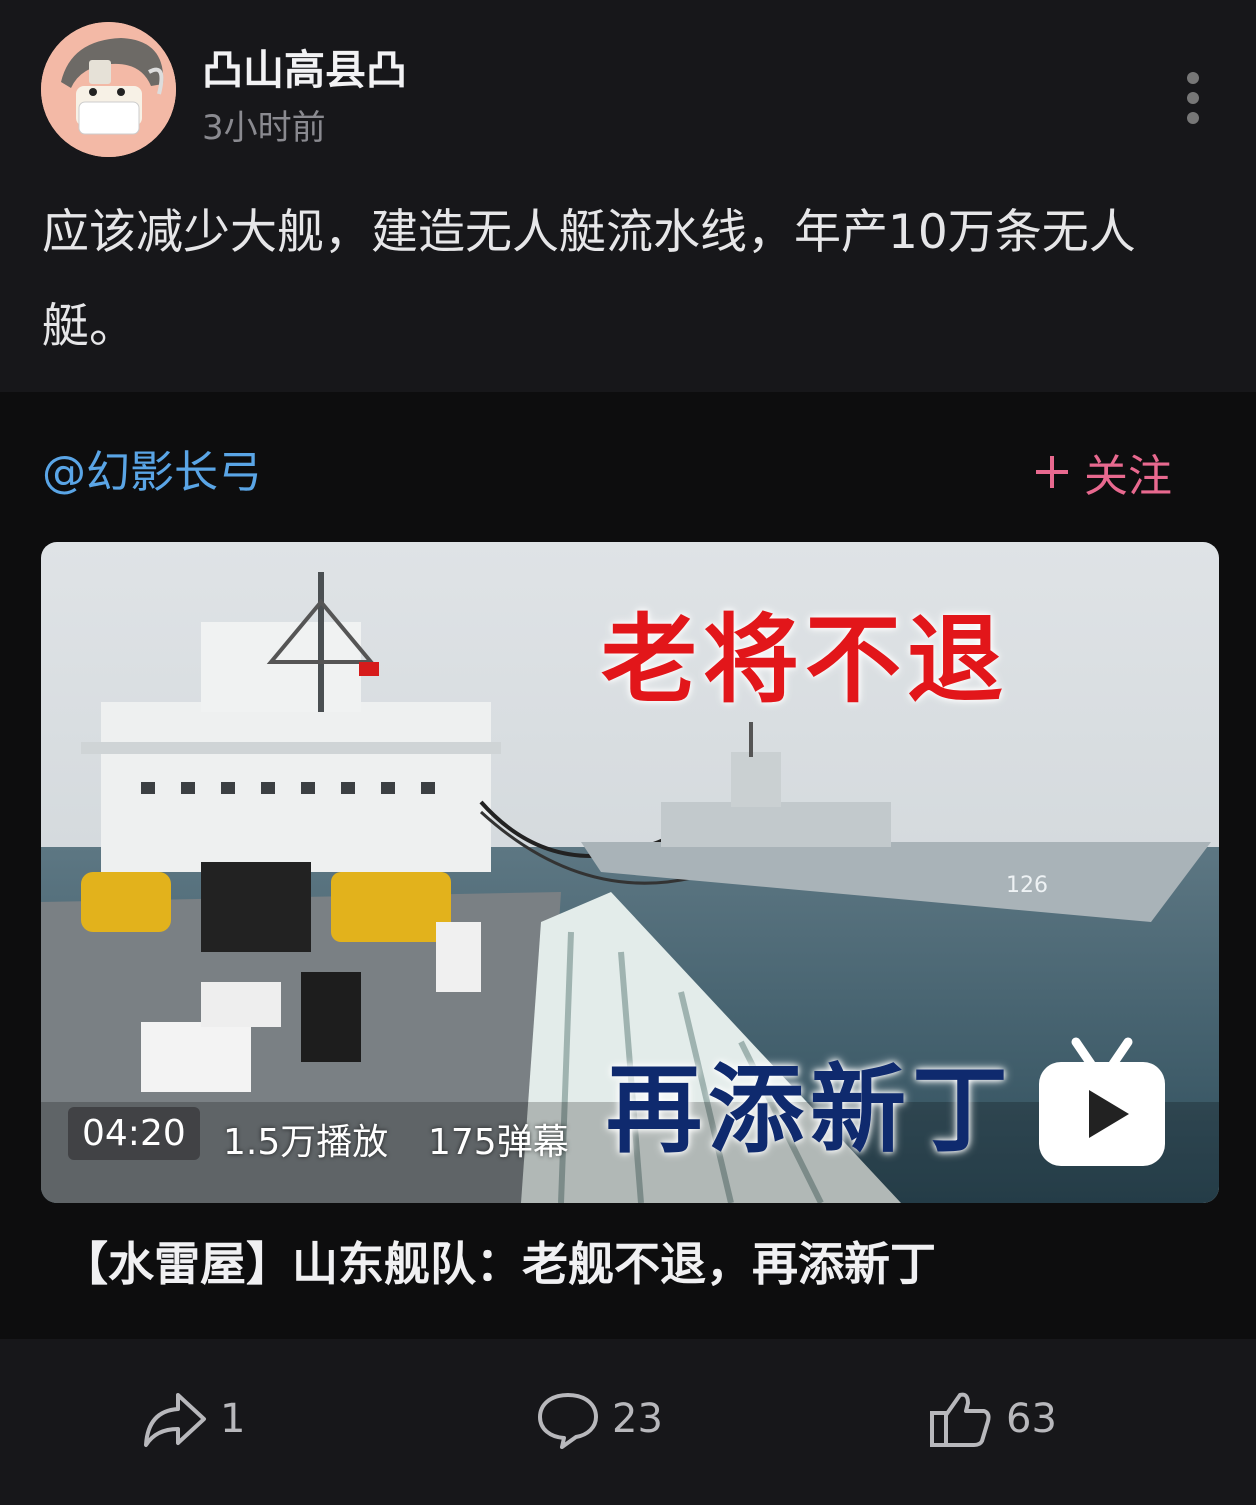 Image resolution: width=1256 pixels, height=1505 pixels. Describe the element at coordinates (175, 1420) in the screenshot. I see `share-icon` at that location.